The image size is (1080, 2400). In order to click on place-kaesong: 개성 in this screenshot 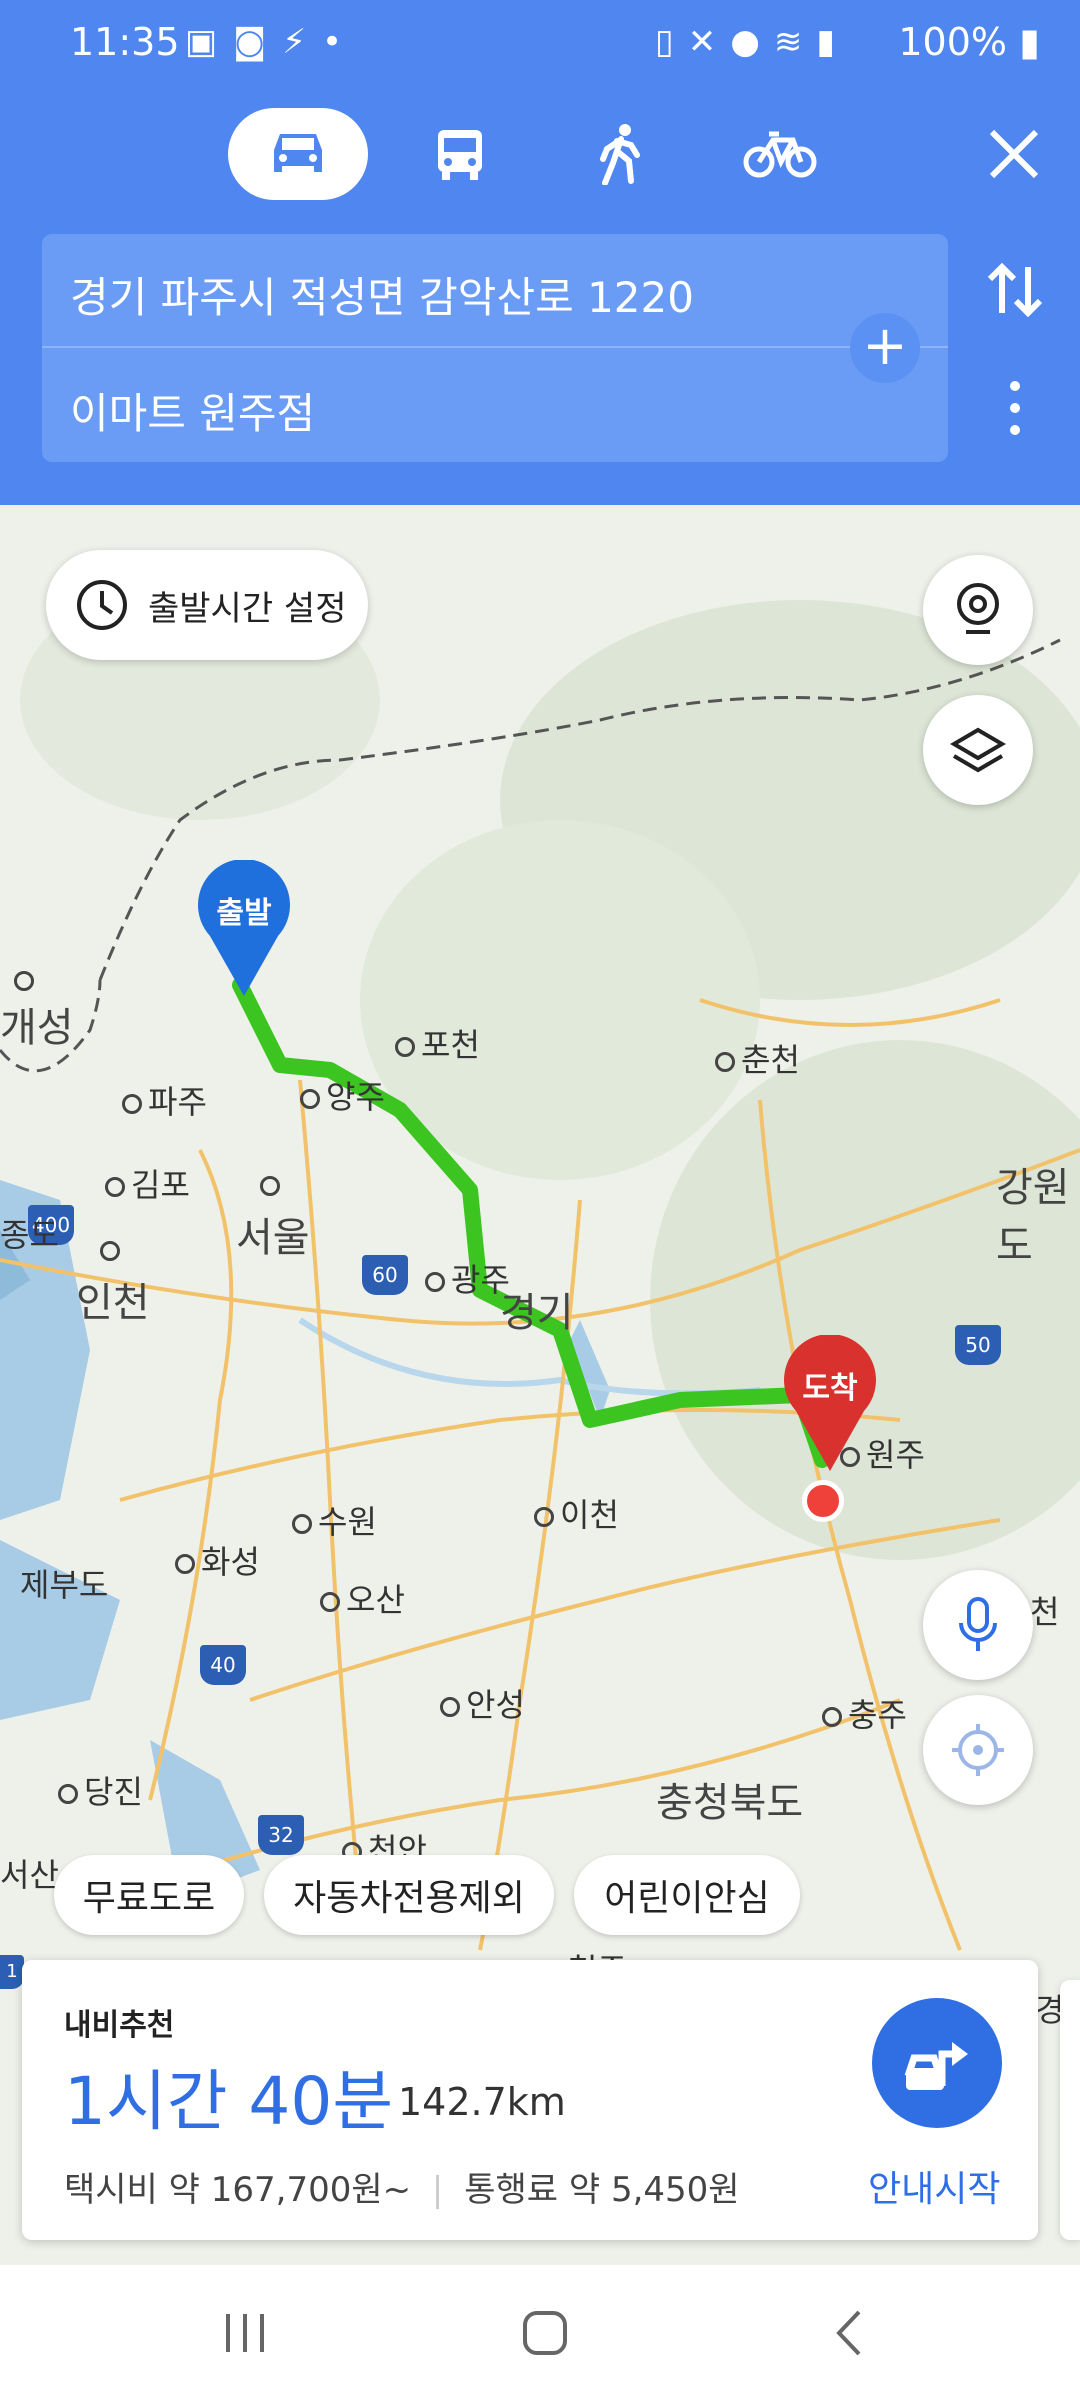, I will do `click(37, 1028)`.